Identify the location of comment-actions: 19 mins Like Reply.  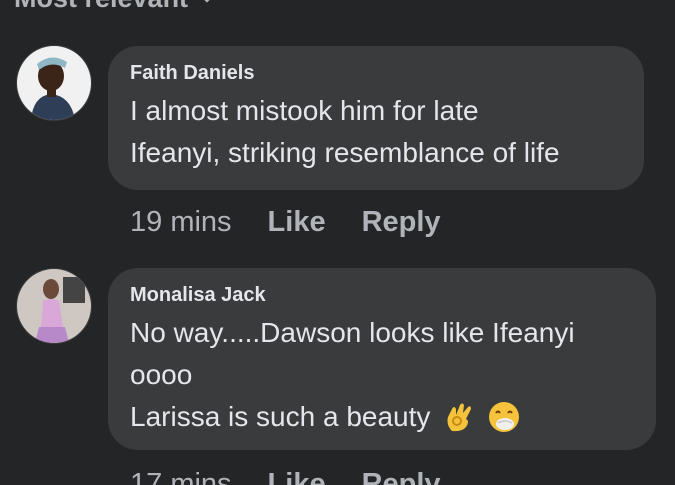
(285, 222).